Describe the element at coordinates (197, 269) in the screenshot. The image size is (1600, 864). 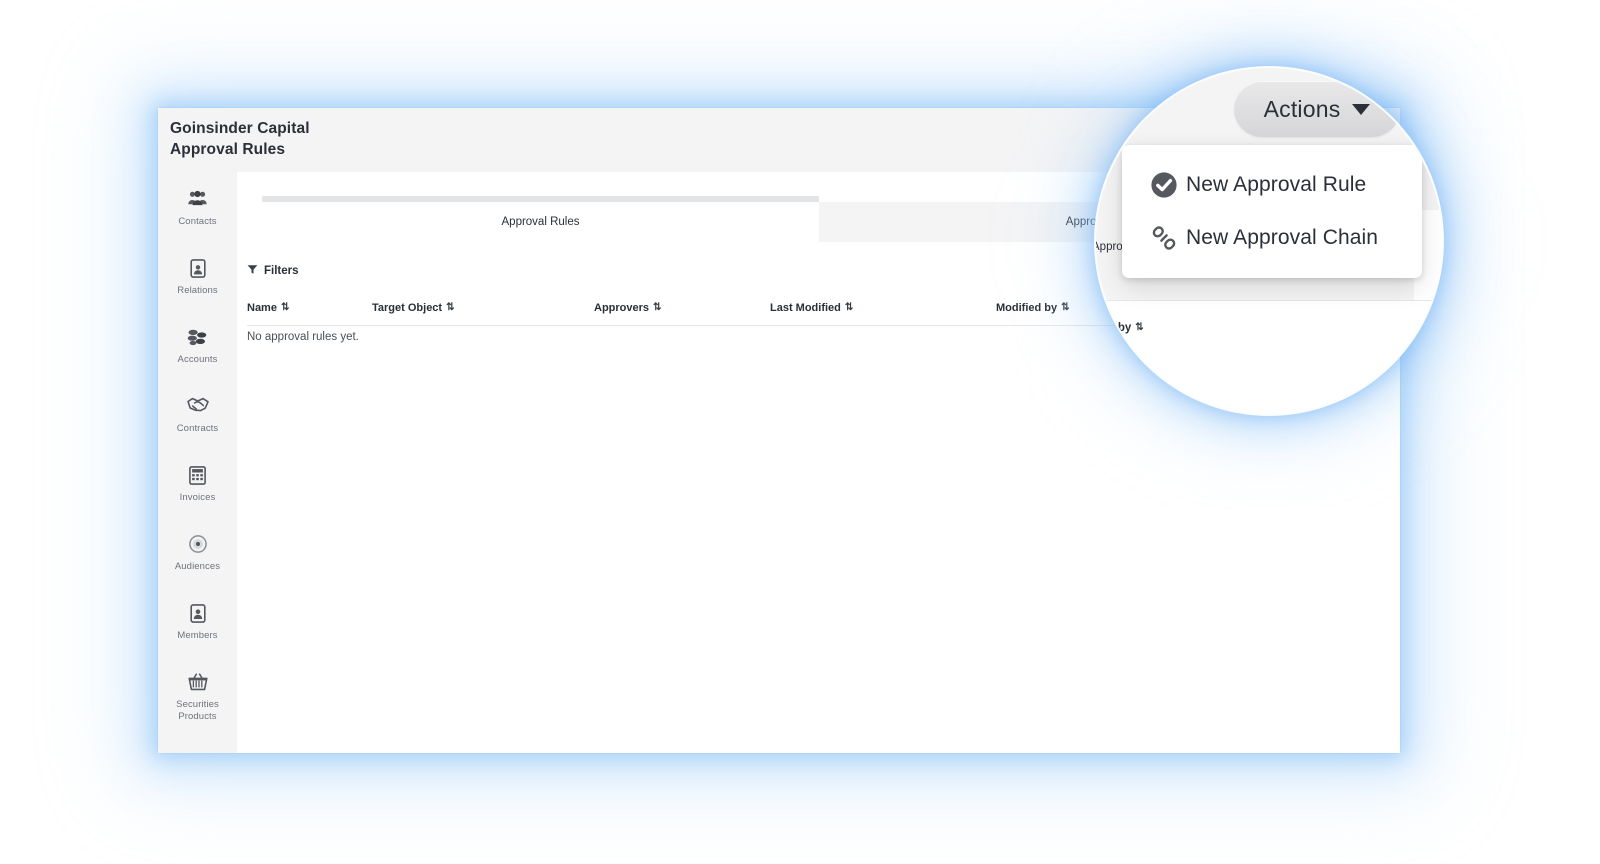
I see `relations-icon` at that location.